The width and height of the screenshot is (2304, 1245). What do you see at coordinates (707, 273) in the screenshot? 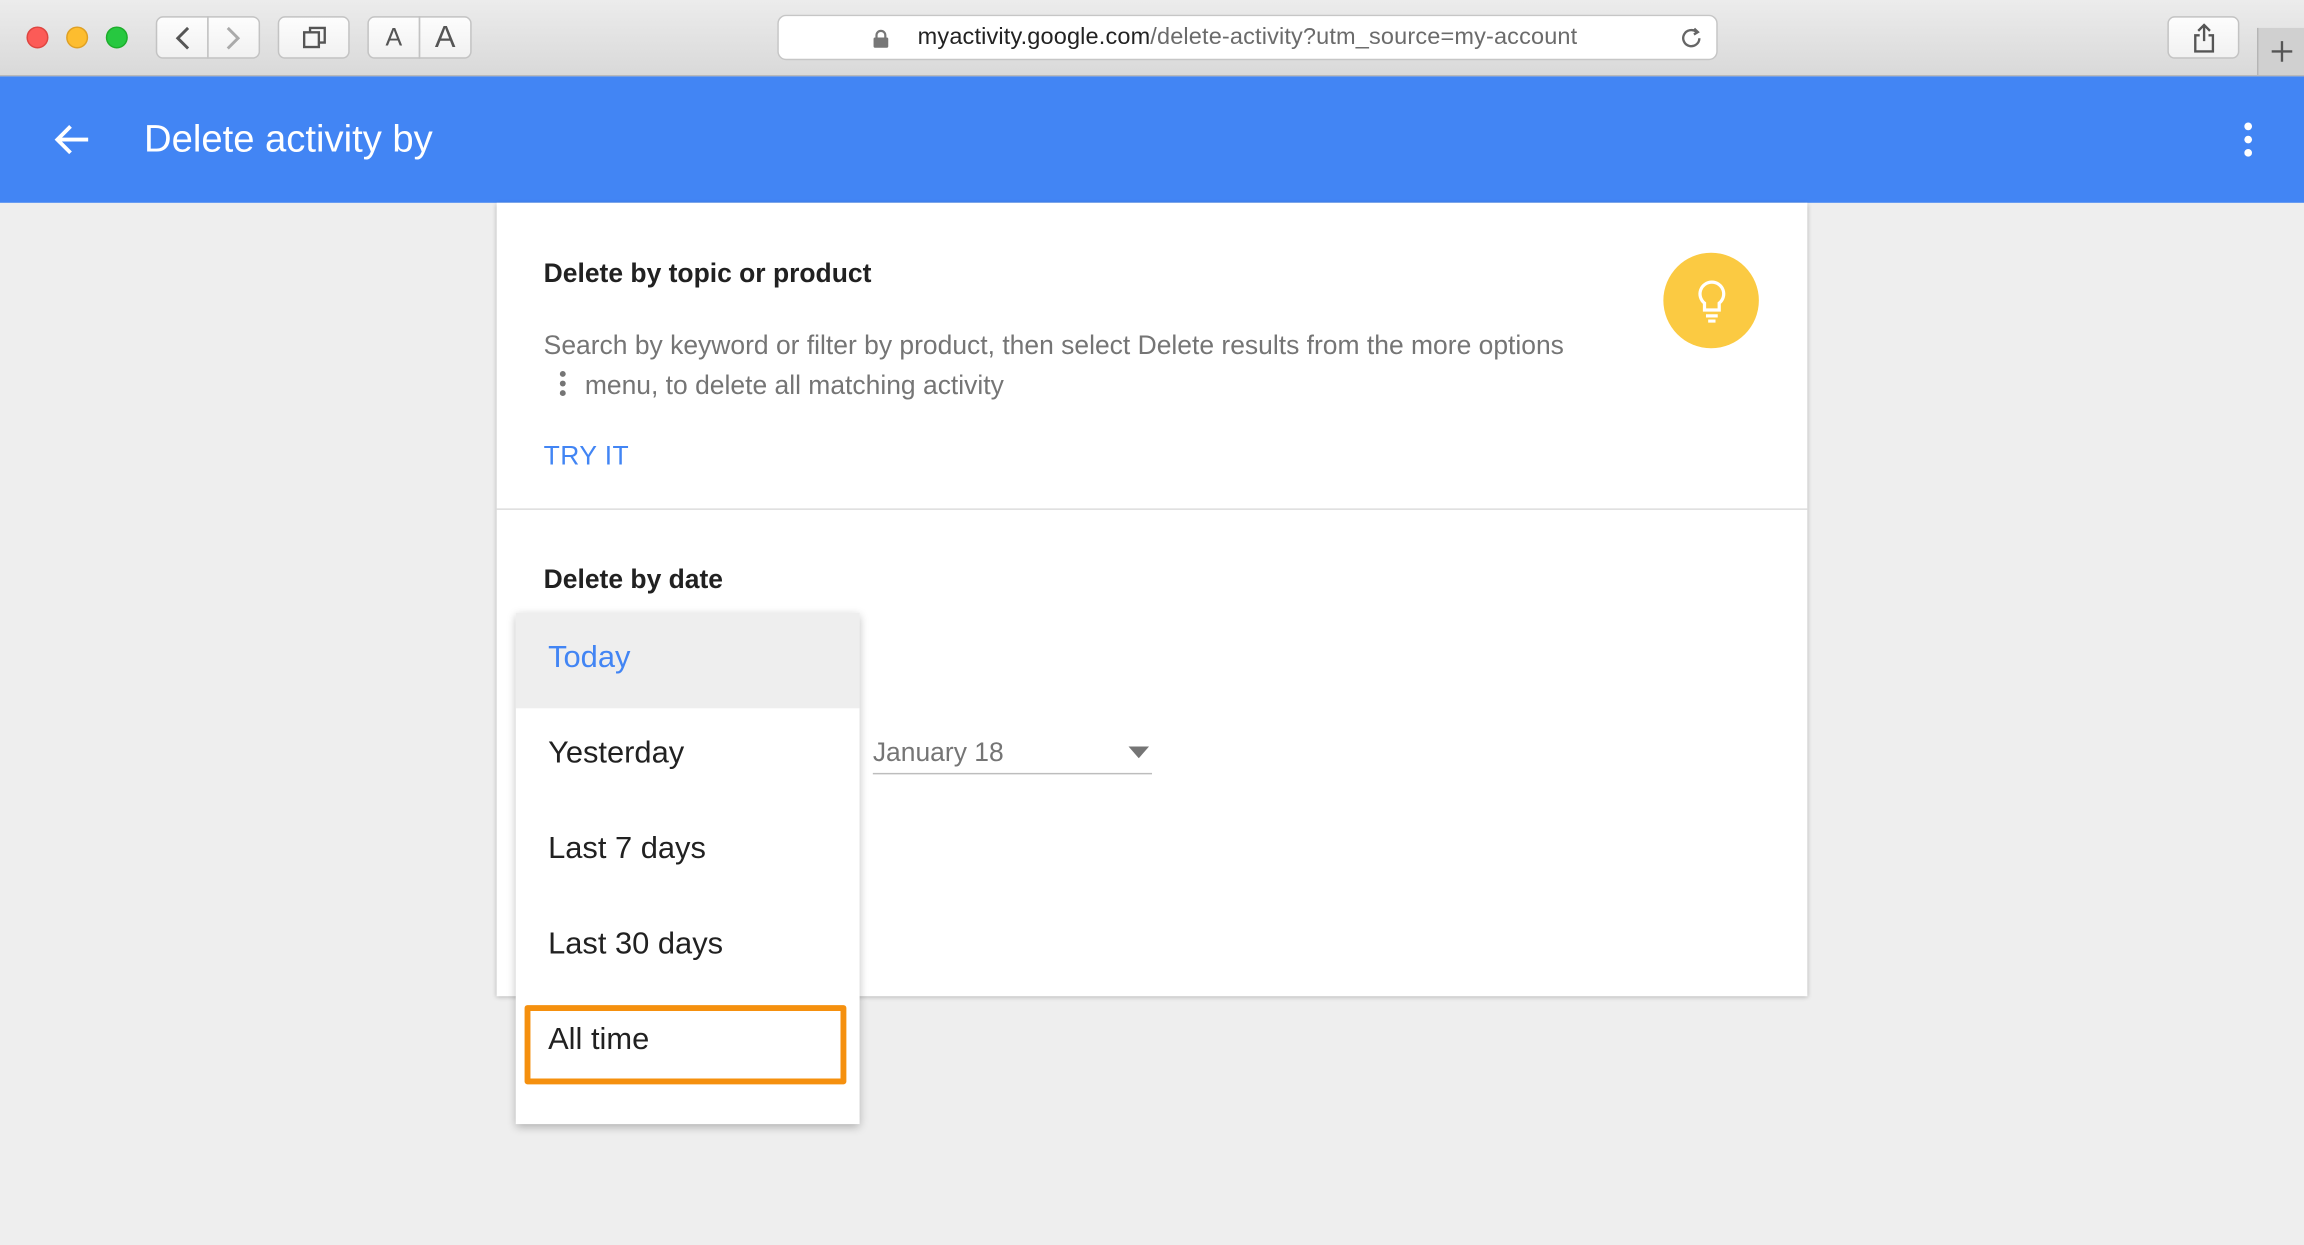
I see `topic-section-title: Delete by topic or product` at bounding box center [707, 273].